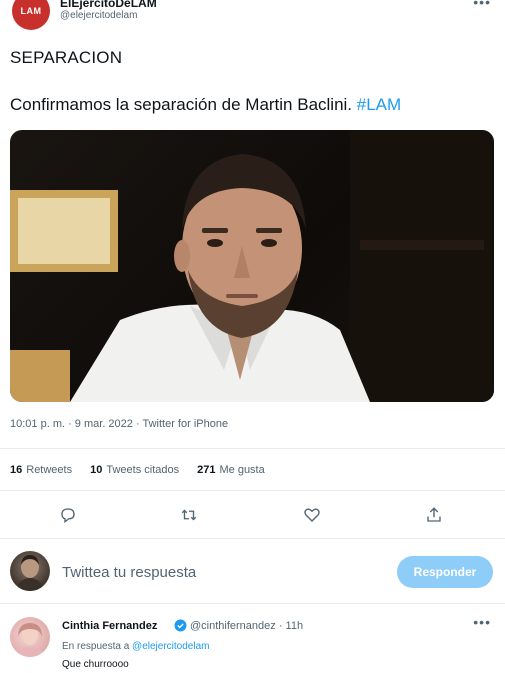 The width and height of the screenshot is (505, 673). Describe the element at coordinates (242, 296) in the screenshot. I see `mouth` at that location.